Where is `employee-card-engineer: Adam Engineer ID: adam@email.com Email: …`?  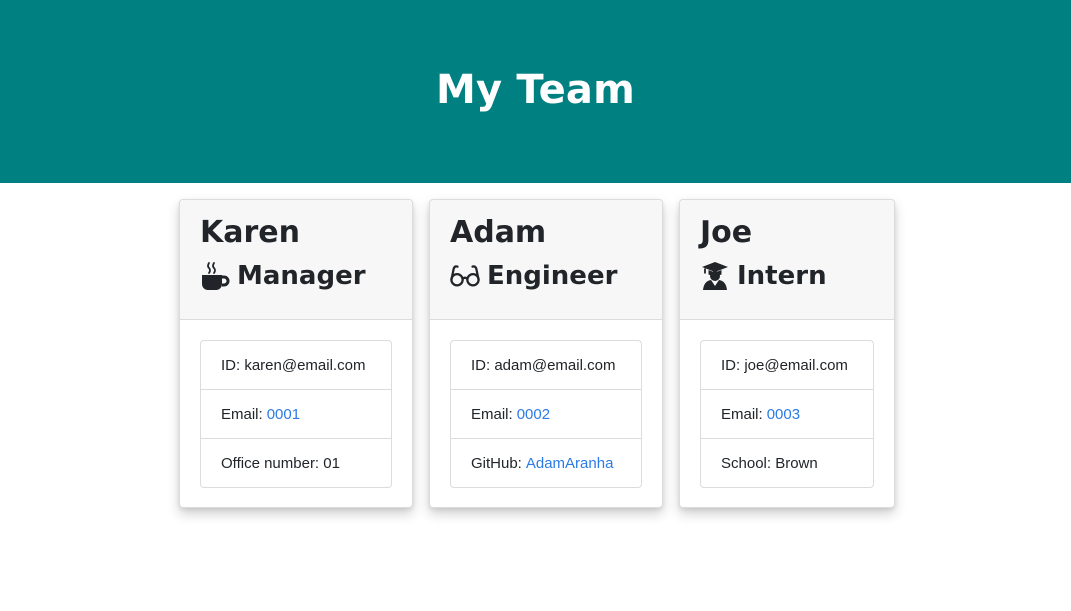 employee-card-engineer: Adam Engineer ID: adam@email.com Email: … is located at coordinates (546, 353).